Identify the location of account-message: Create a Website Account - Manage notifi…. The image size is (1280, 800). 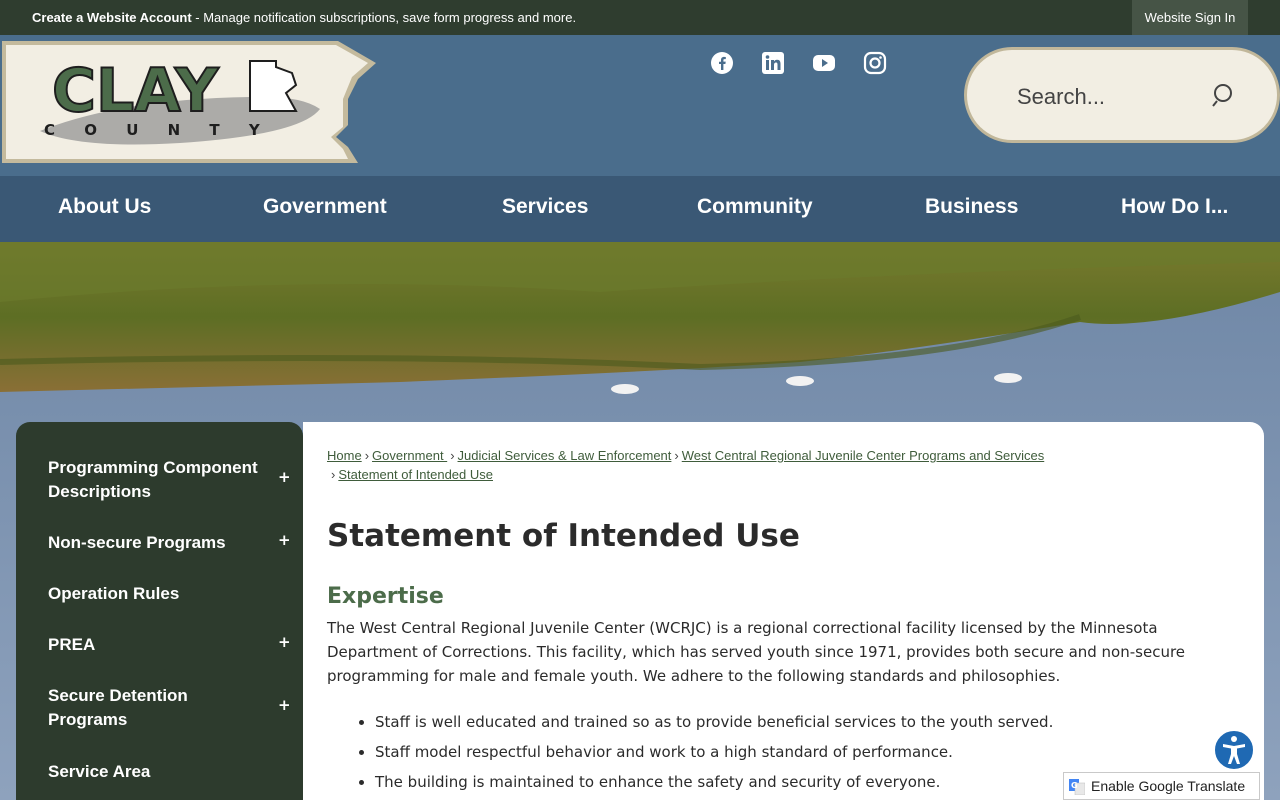
(304, 17).